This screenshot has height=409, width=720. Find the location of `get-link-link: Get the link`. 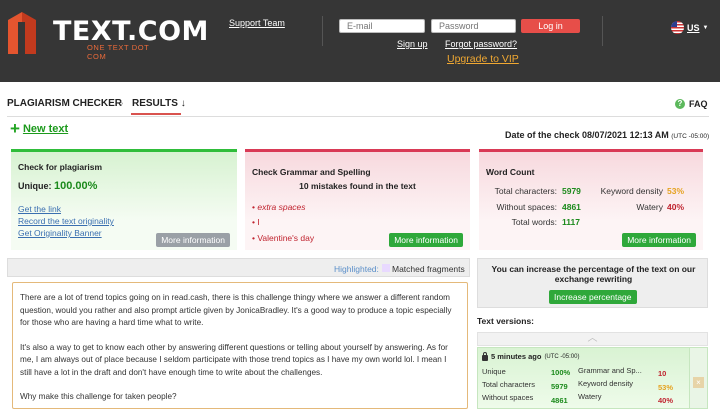

get-link-link: Get the link is located at coordinates (39, 209).